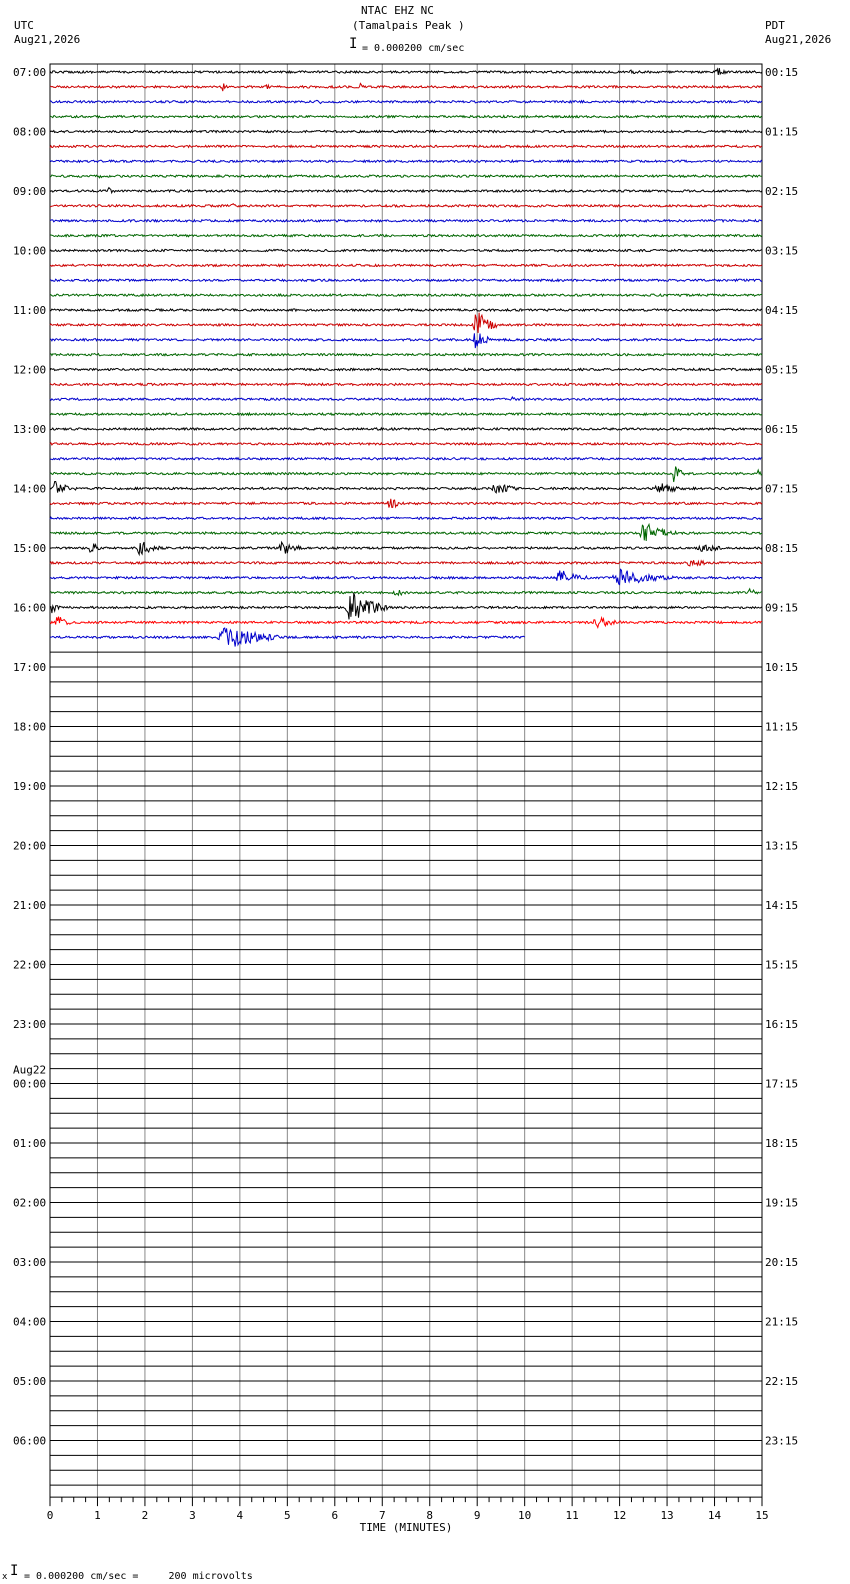 Image resolution: width=850 pixels, height=1584 pixels. Describe the element at coordinates (781, 1203) in the screenshot. I see `pdt-hour-label: 19:15` at that location.